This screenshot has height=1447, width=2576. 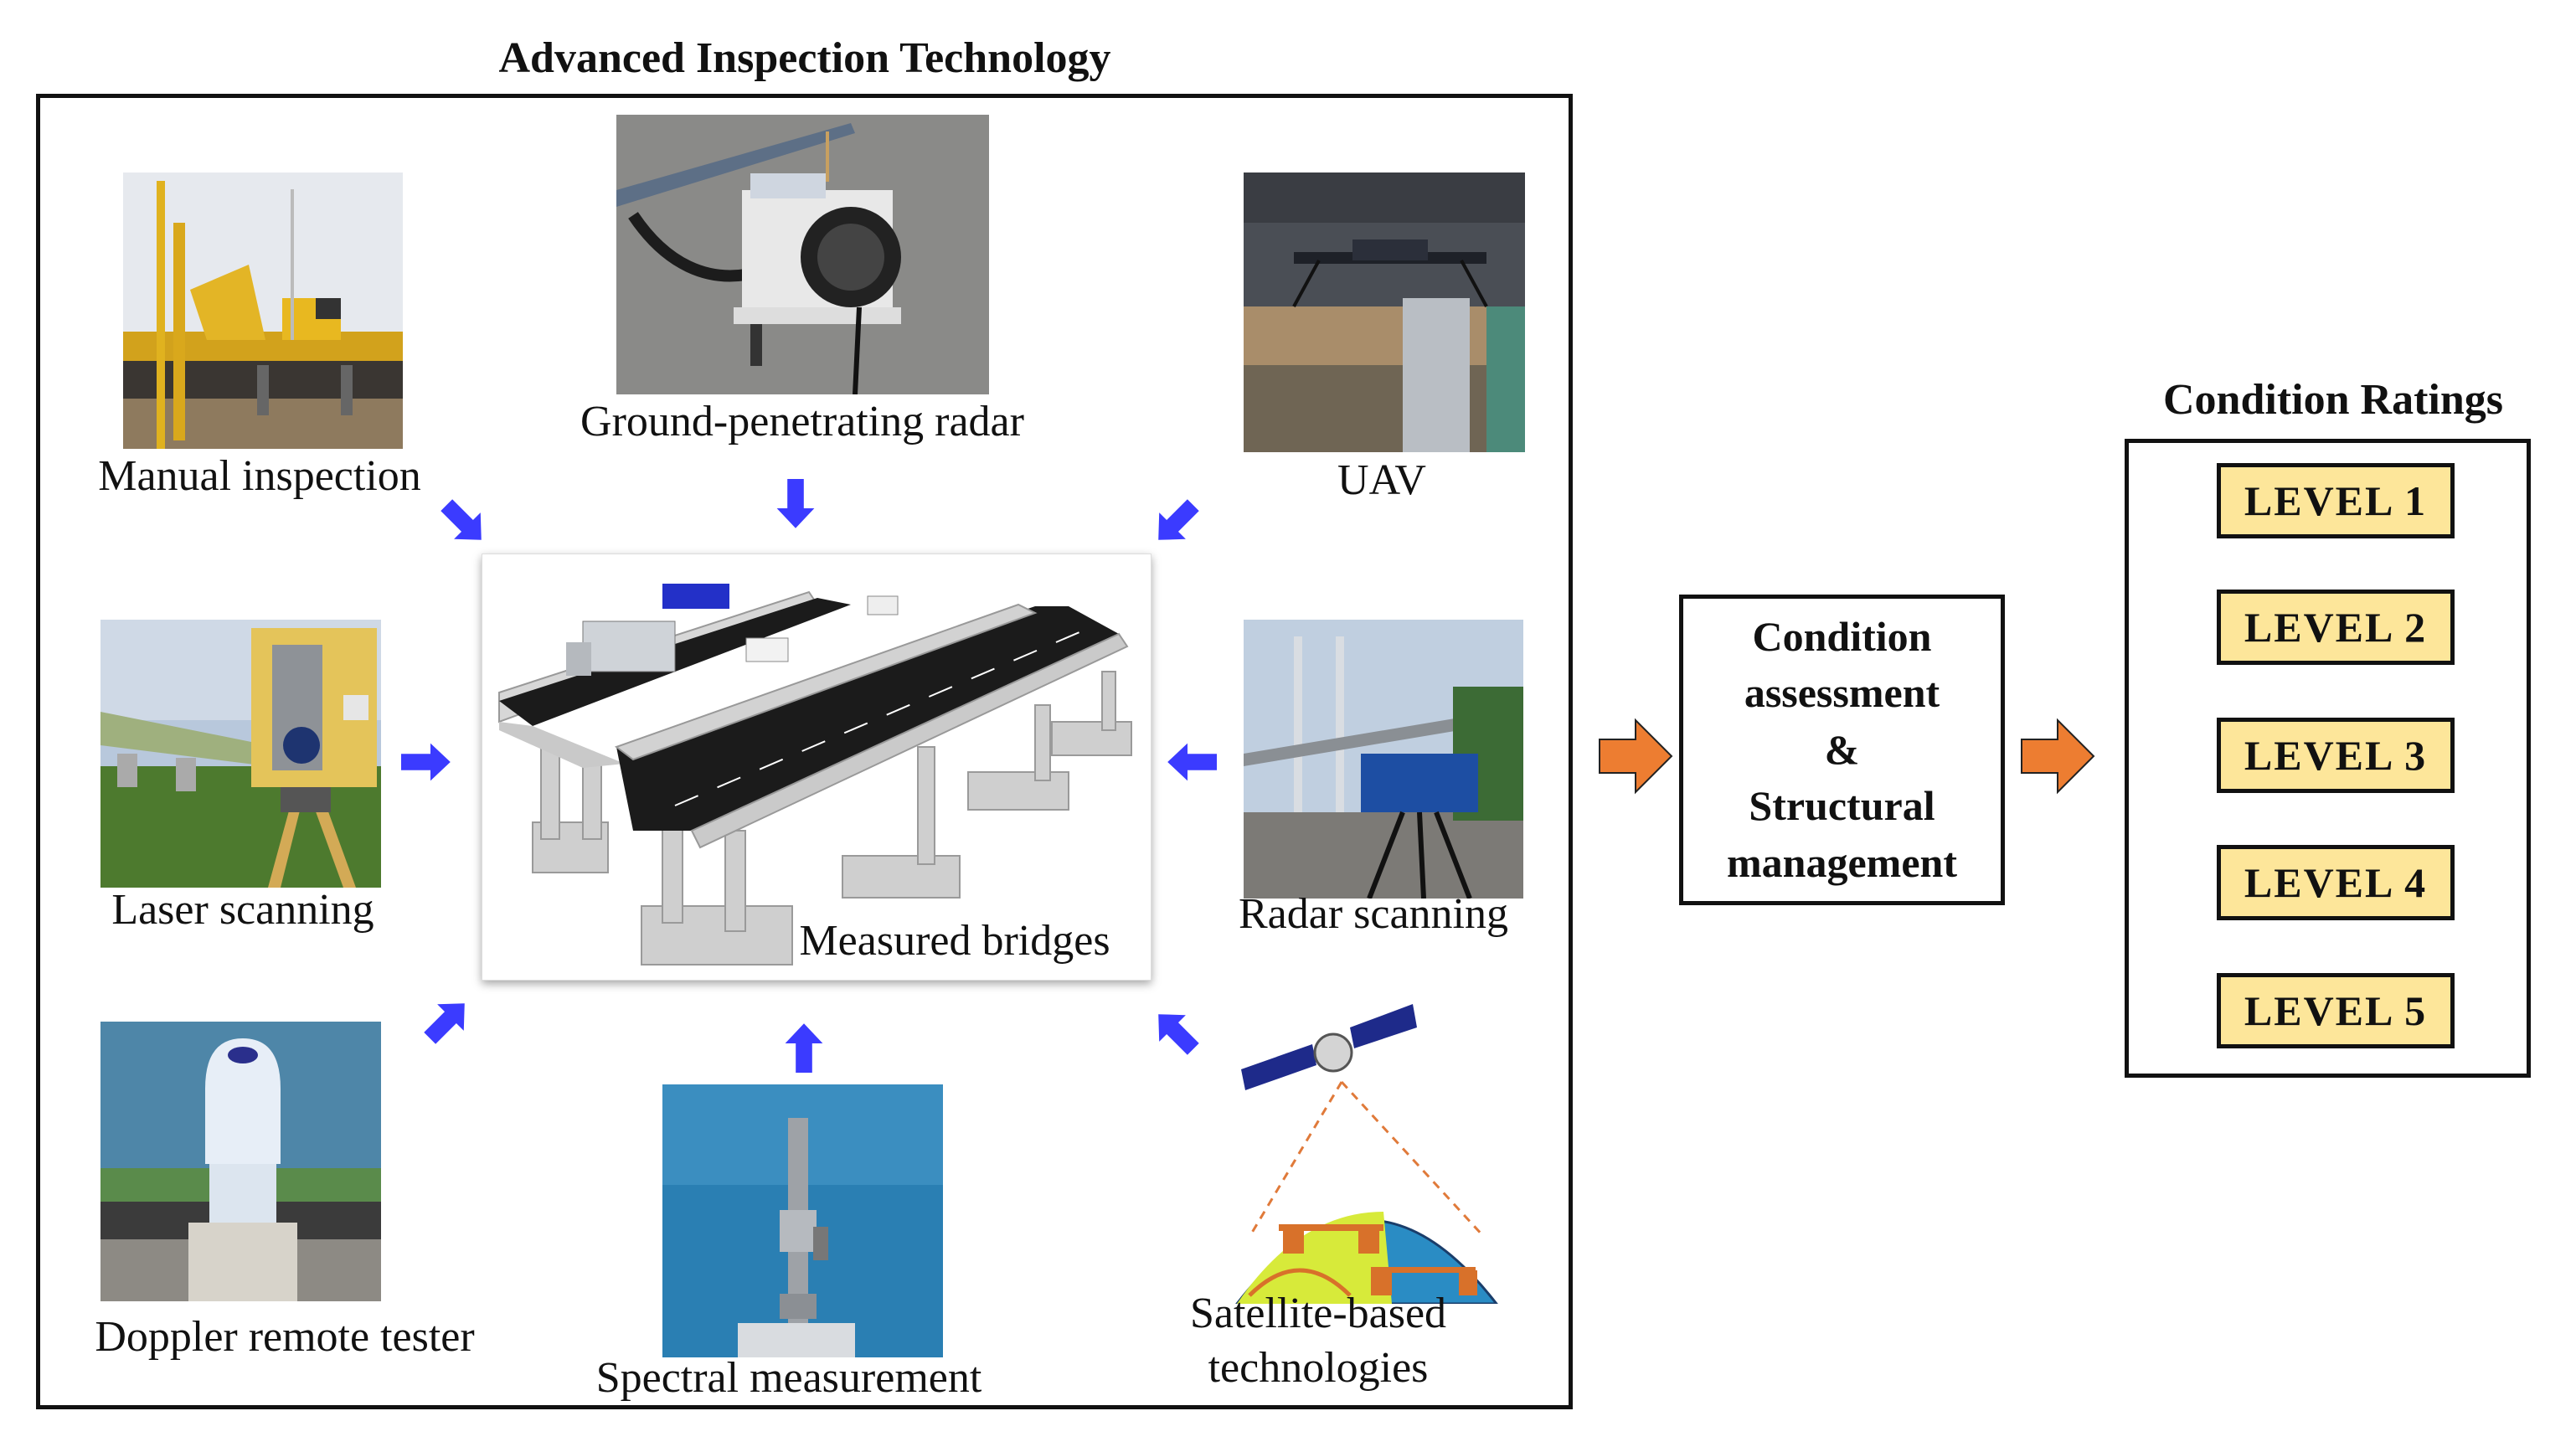 What do you see at coordinates (241, 1161) in the screenshot?
I see `doppler-remote-tester-photo` at bounding box center [241, 1161].